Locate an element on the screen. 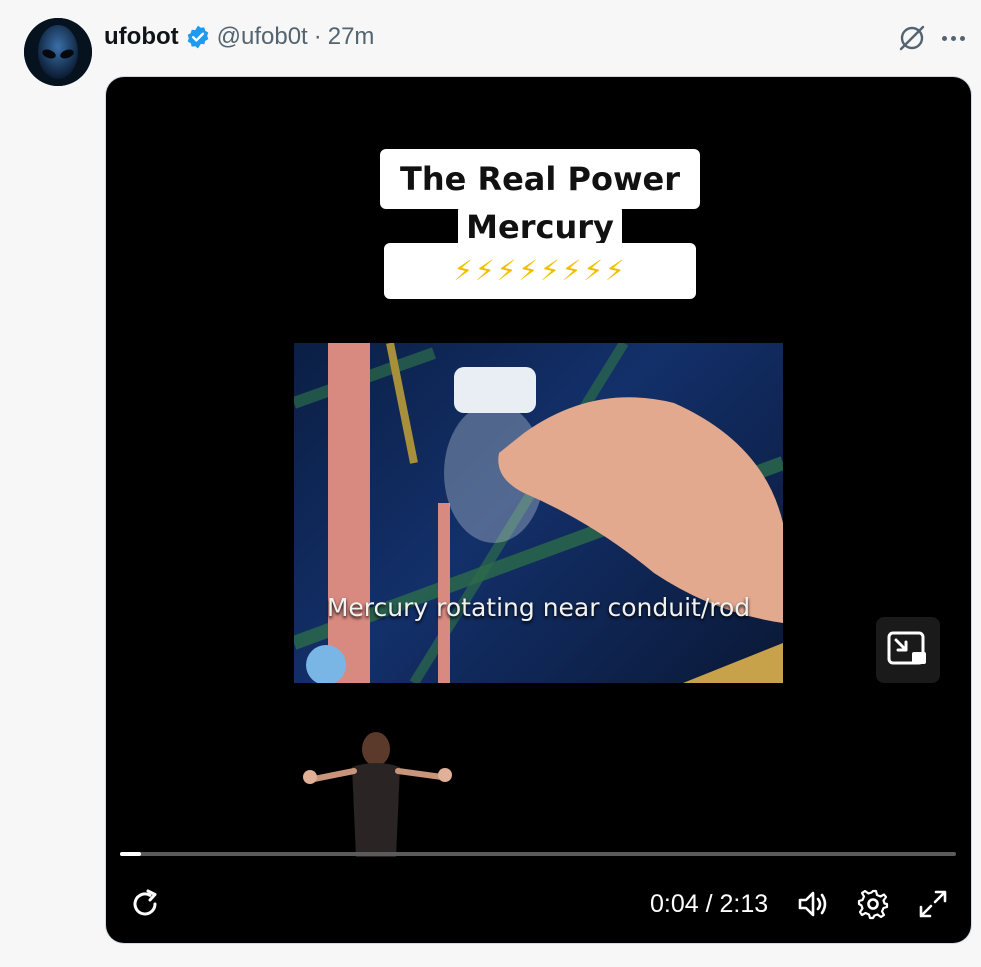 The width and height of the screenshot is (981, 967). fullscreen-icon is located at coordinates (933, 904).